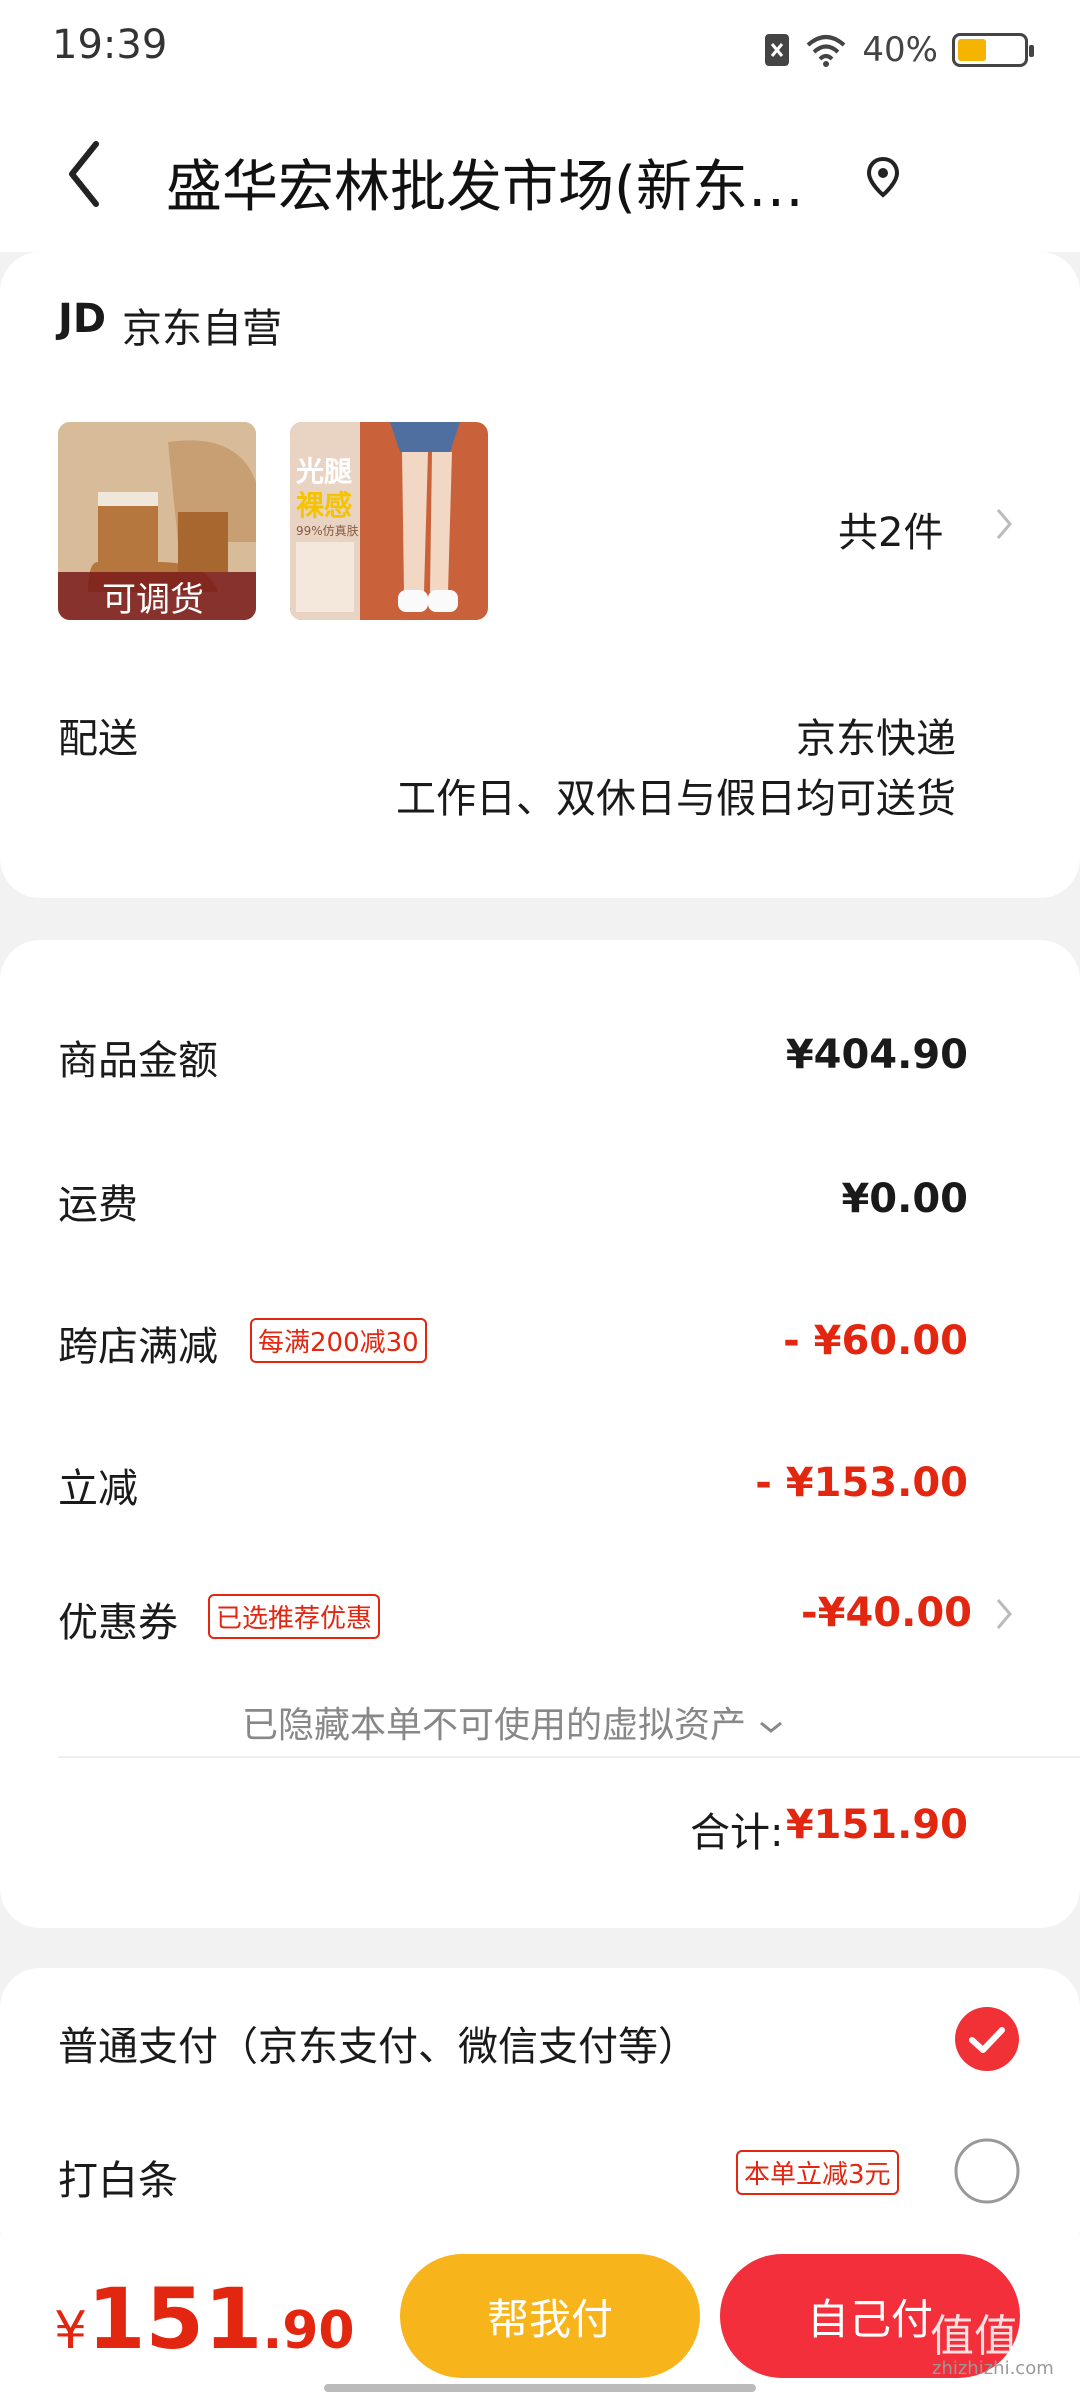  I want to click on sim-icon, so click(777, 50).